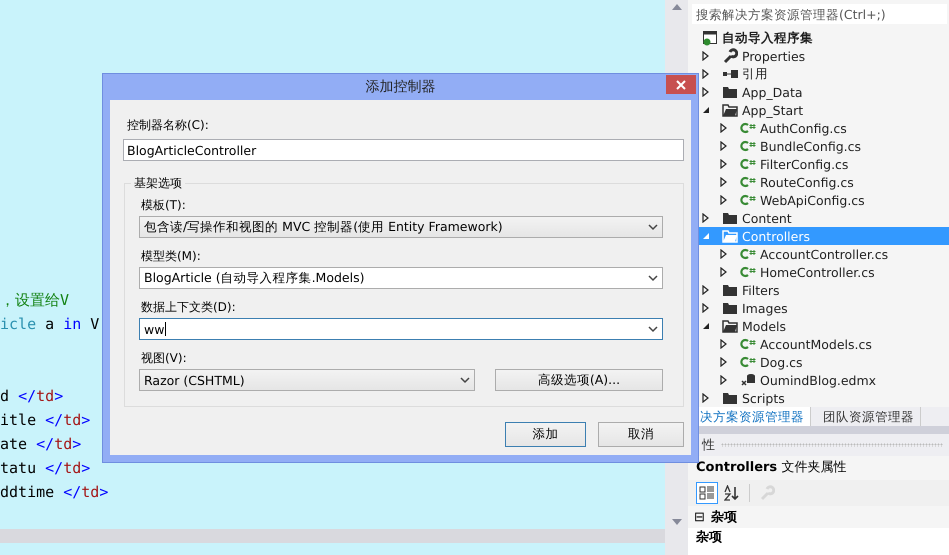 This screenshot has width=949, height=555. I want to click on code-line: icle a in V, so click(50, 324).